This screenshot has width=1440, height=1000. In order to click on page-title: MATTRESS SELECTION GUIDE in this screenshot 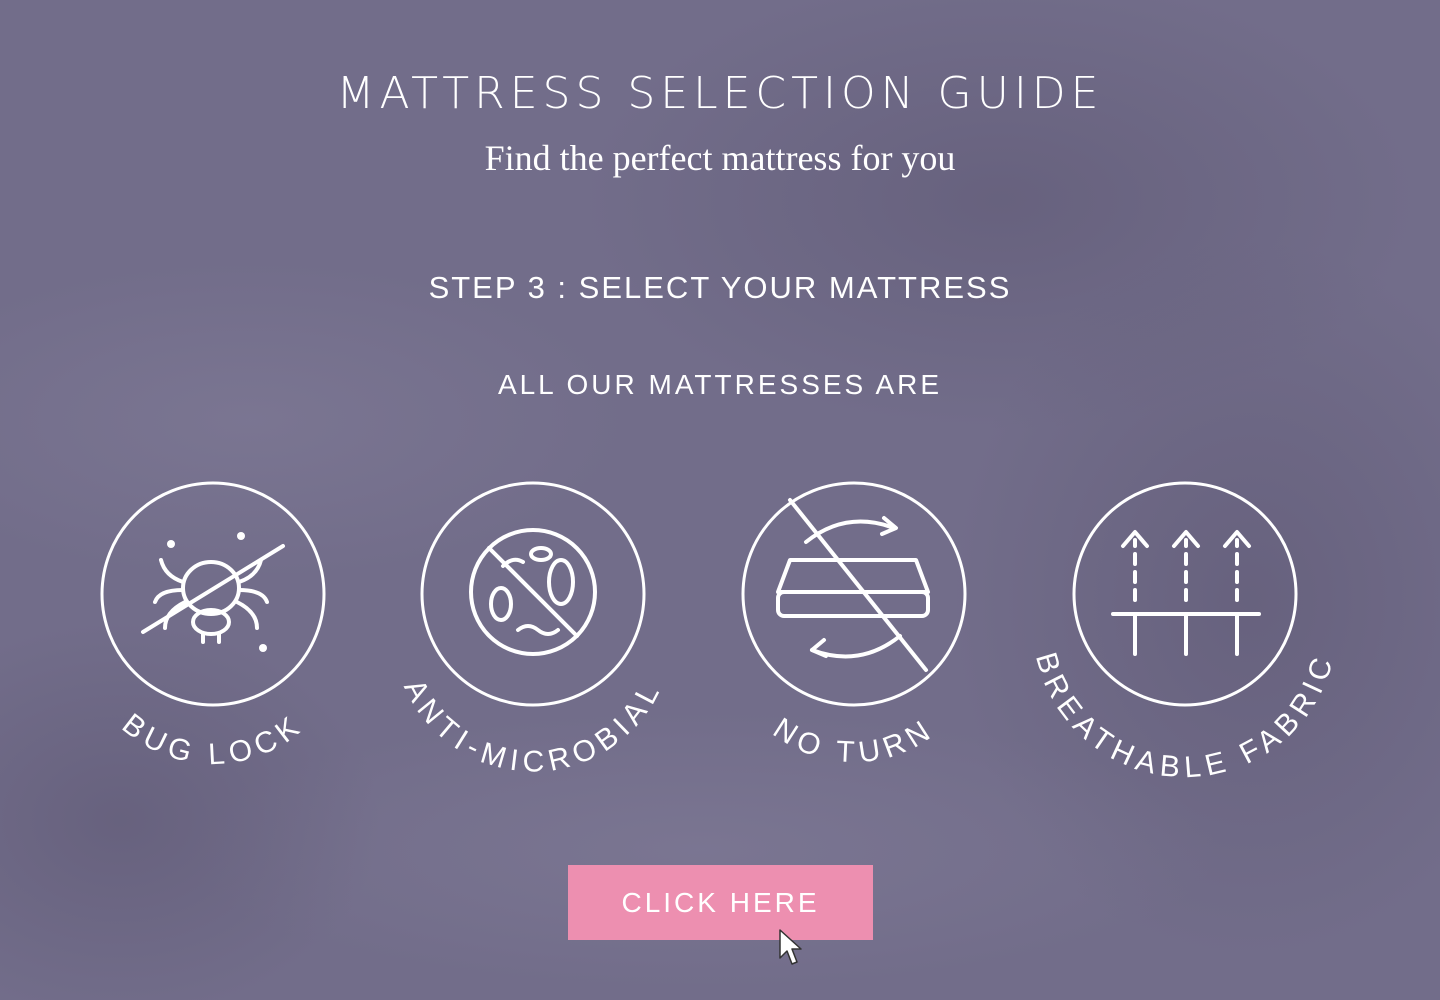, I will do `click(720, 93)`.